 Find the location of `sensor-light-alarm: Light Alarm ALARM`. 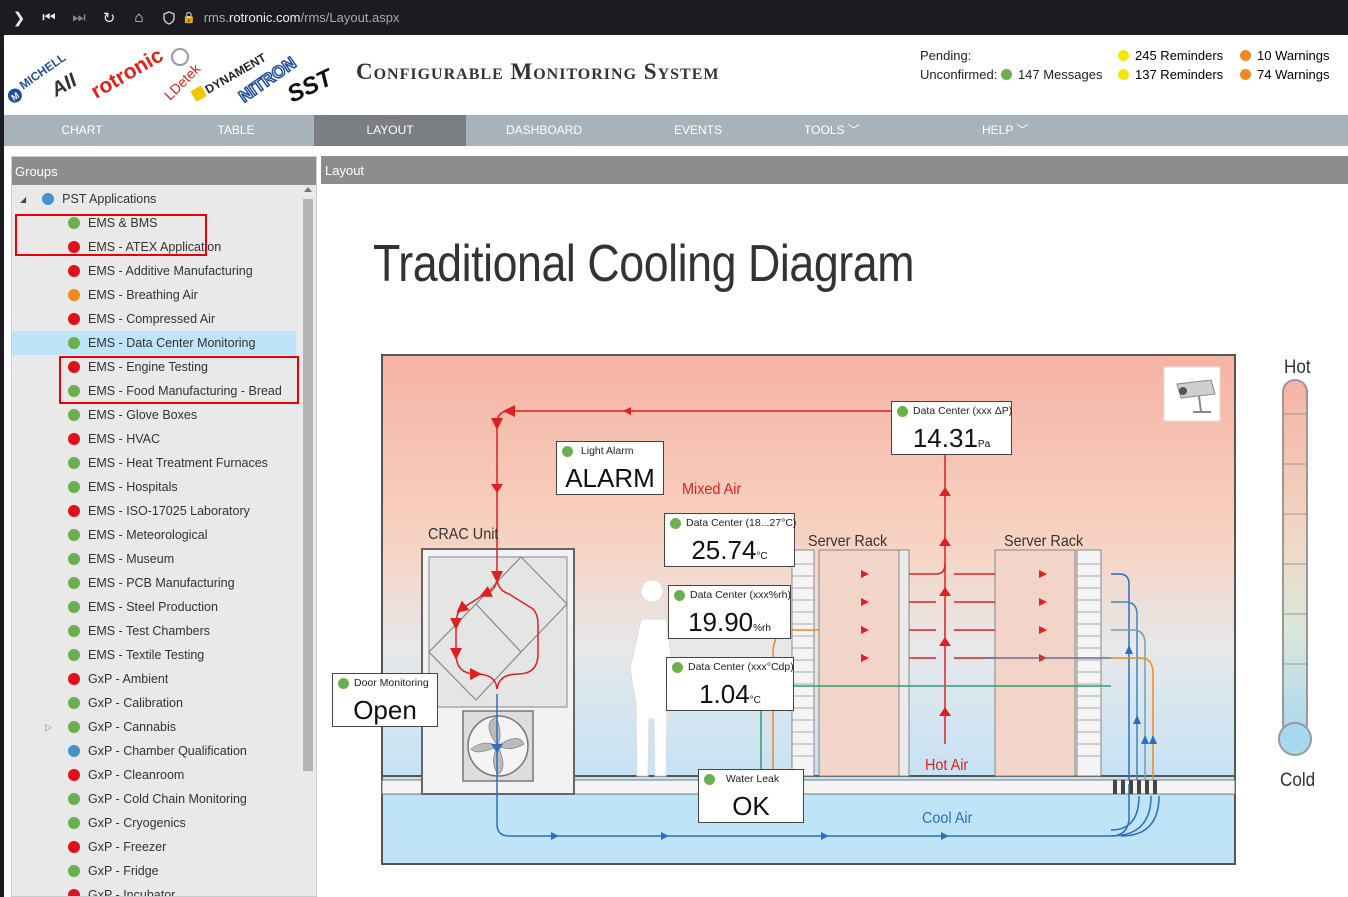

sensor-light-alarm: Light Alarm ALARM is located at coordinates (610, 468).